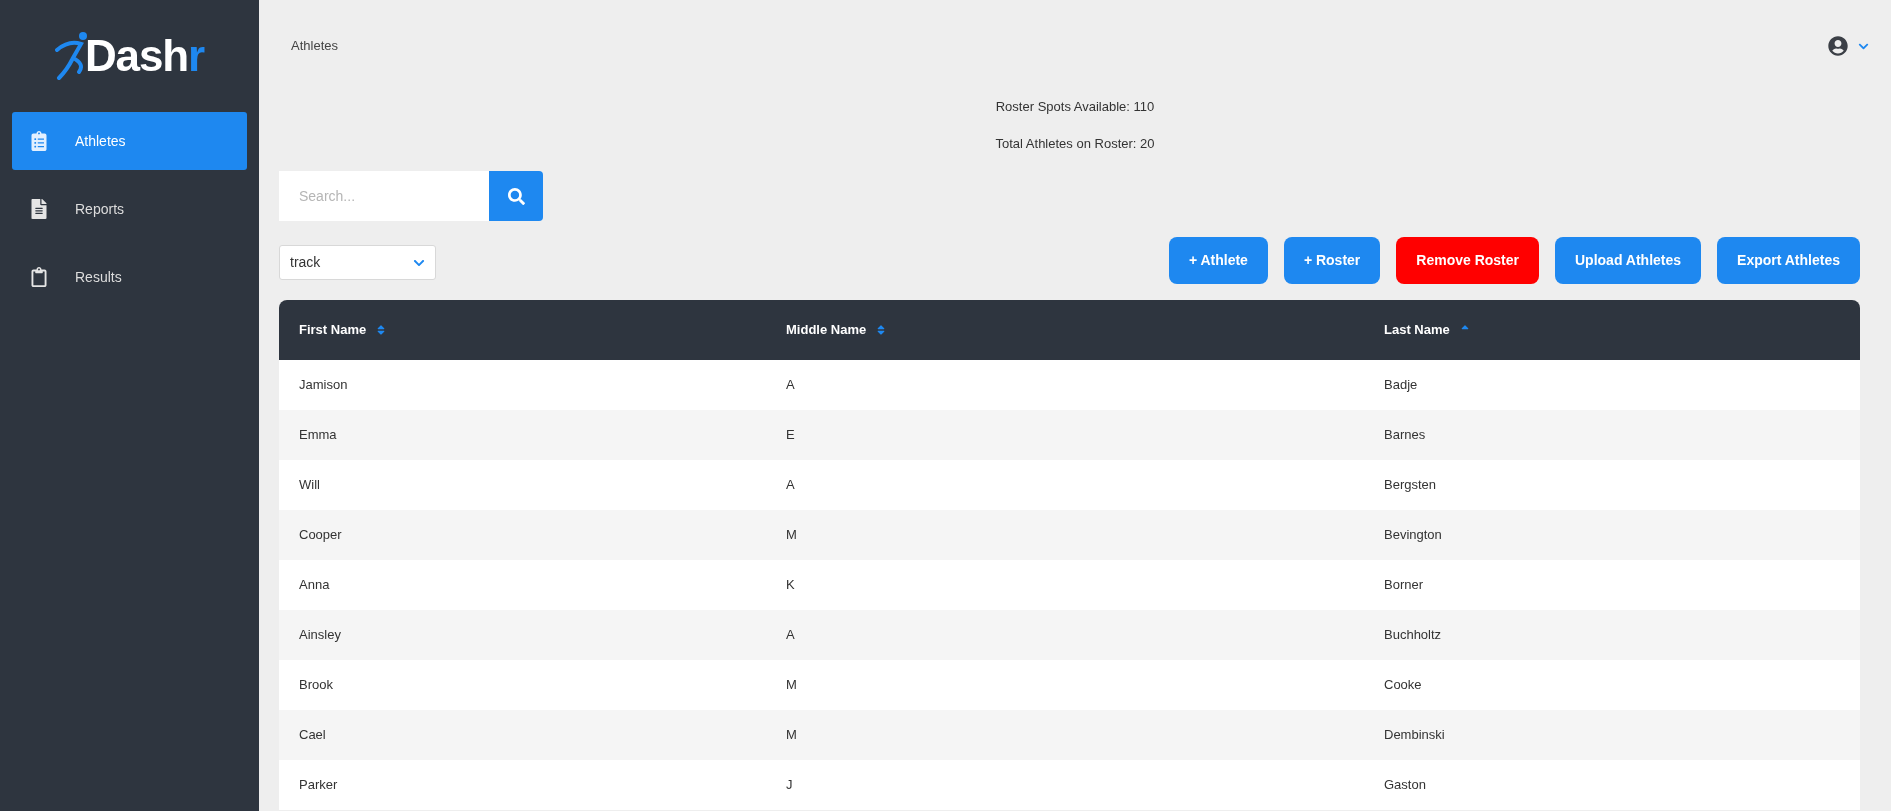 The height and width of the screenshot is (811, 1891). I want to click on roster-dropdown: track, so click(357, 262).